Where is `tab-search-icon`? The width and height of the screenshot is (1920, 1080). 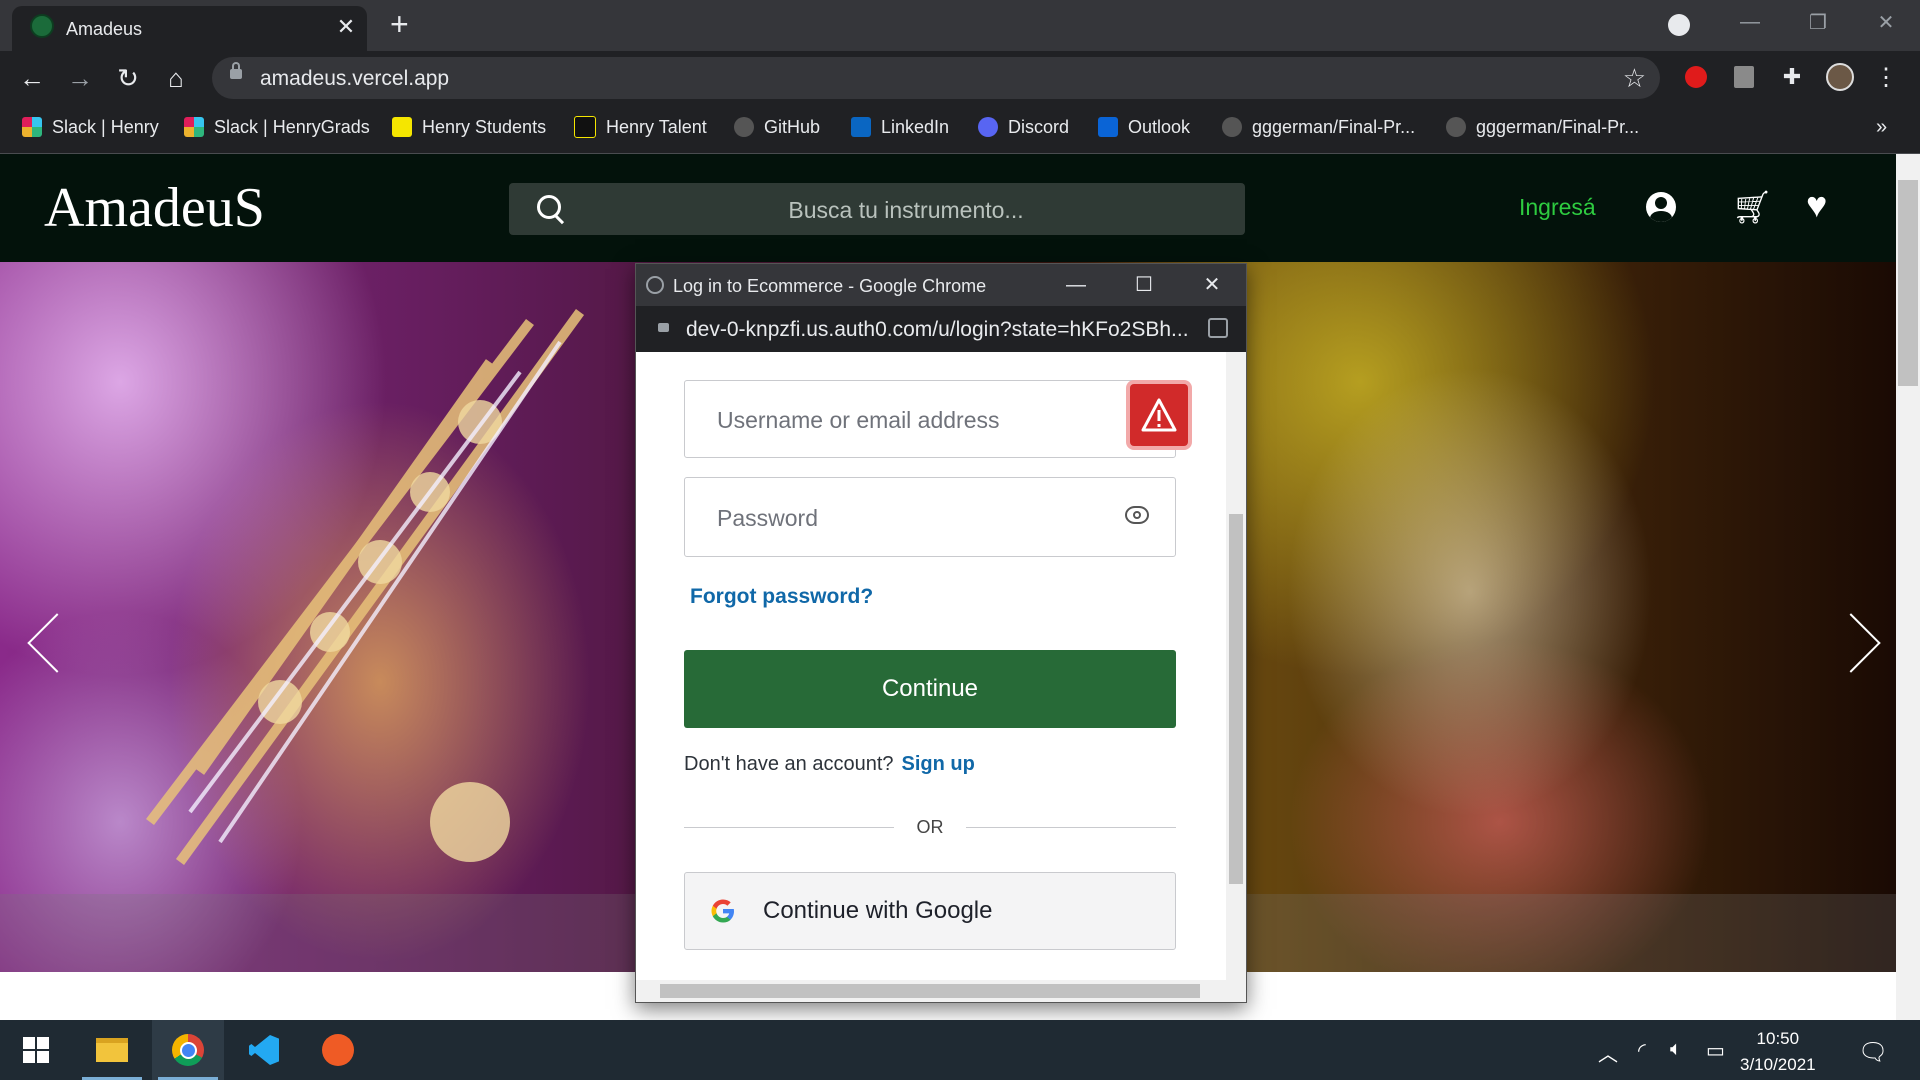
tab-search-icon is located at coordinates (1679, 25).